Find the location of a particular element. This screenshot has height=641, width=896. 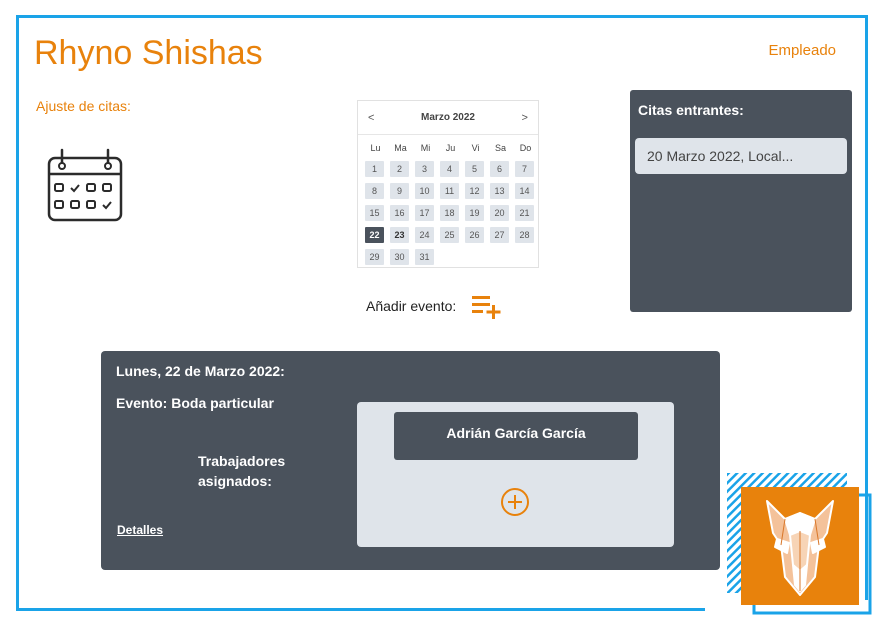

day-cell: 7 is located at coordinates (524, 169).